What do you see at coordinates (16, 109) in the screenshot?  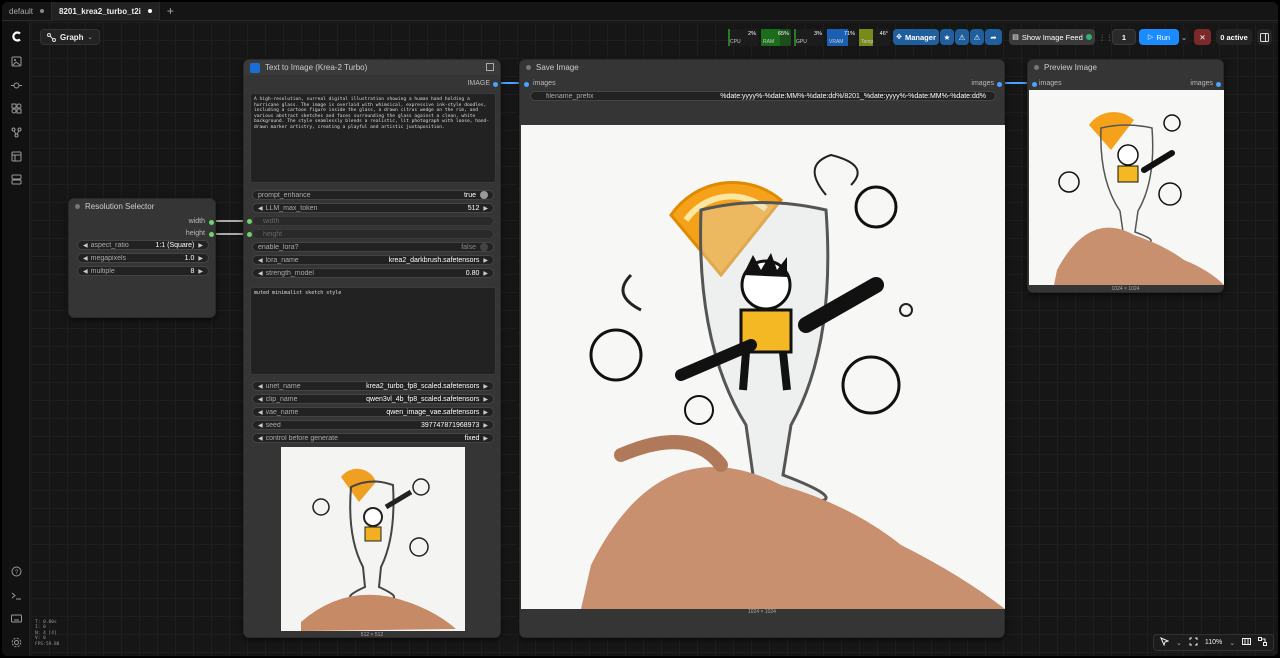 I see `node-library-icon` at bounding box center [16, 109].